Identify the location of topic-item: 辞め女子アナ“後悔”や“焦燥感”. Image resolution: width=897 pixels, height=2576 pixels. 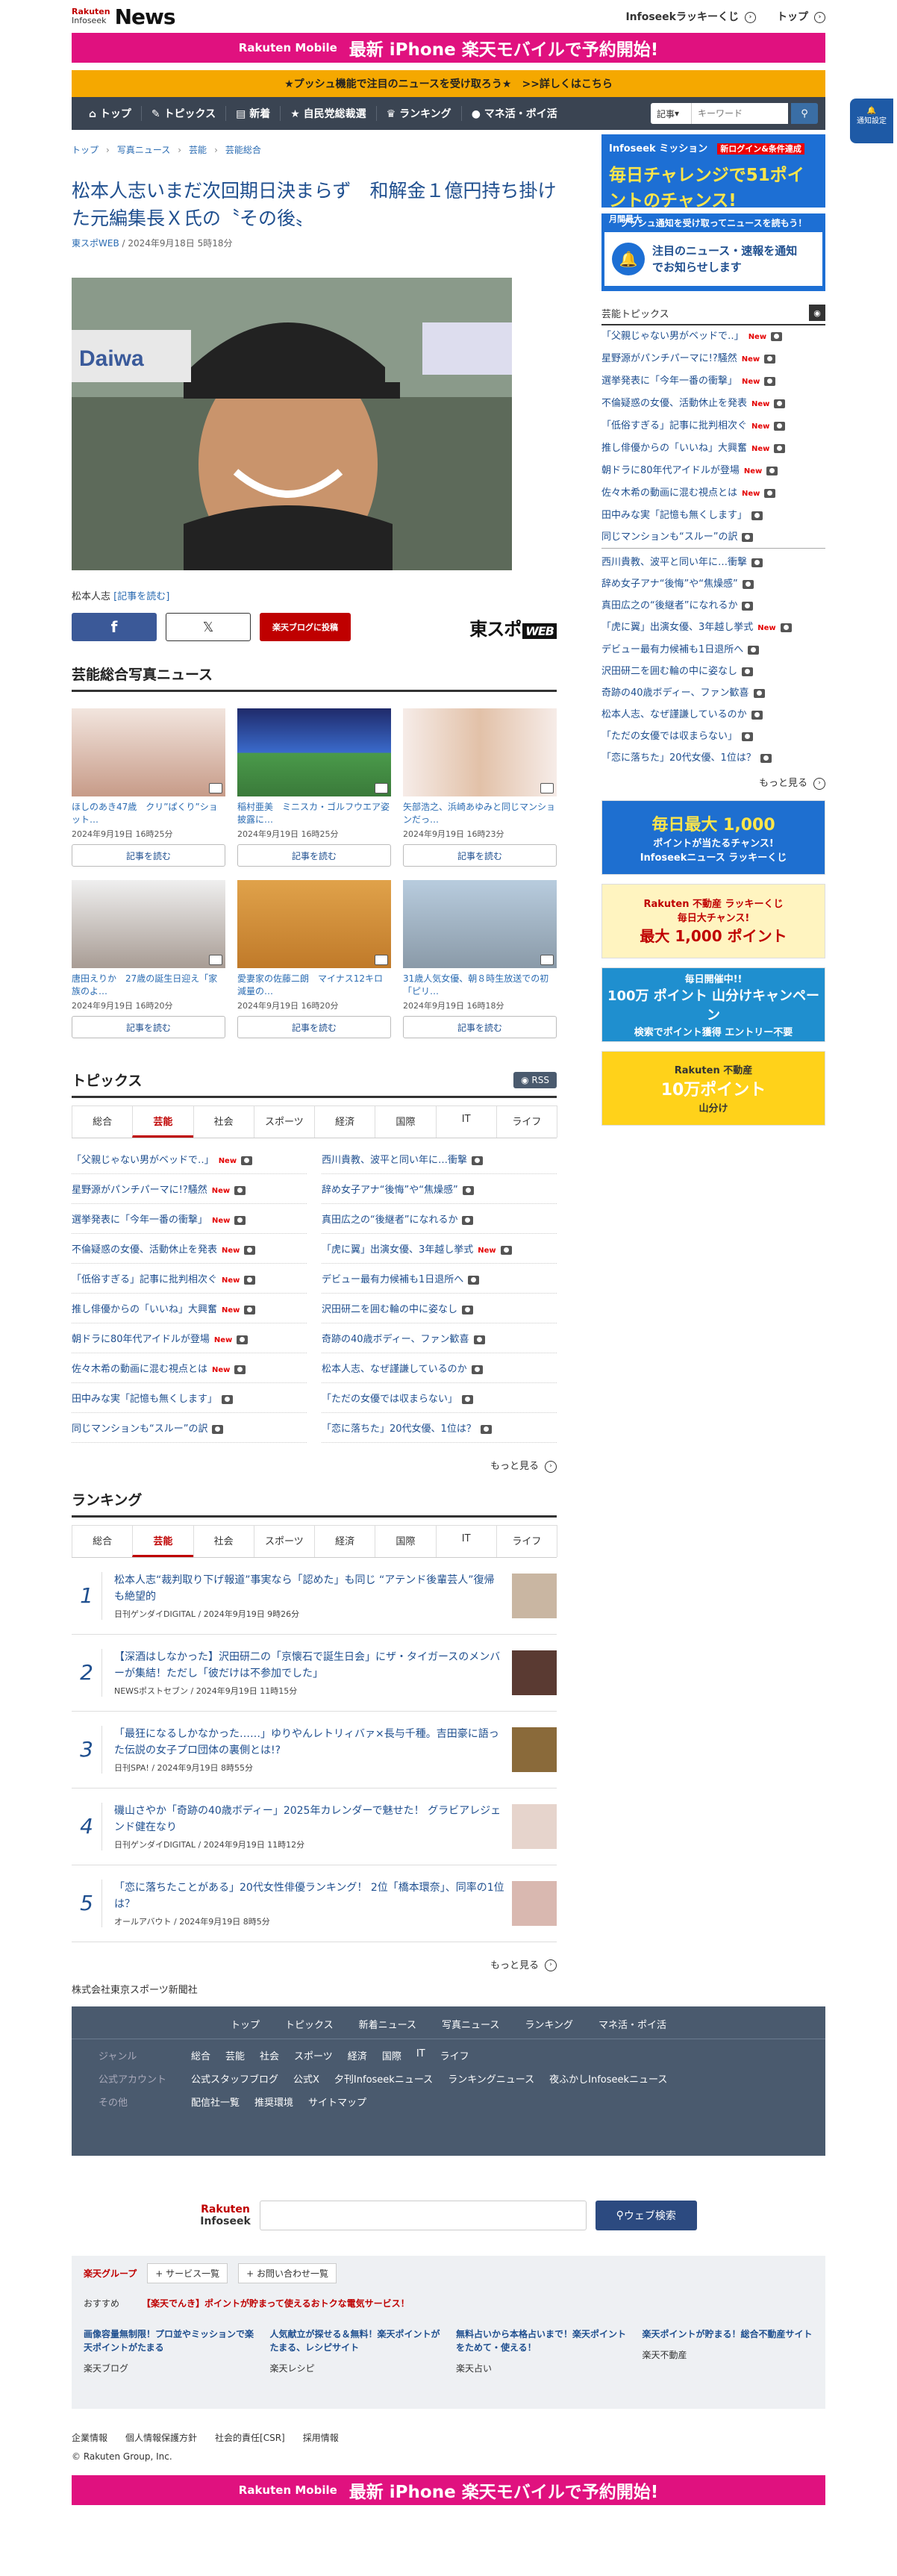
(439, 1189).